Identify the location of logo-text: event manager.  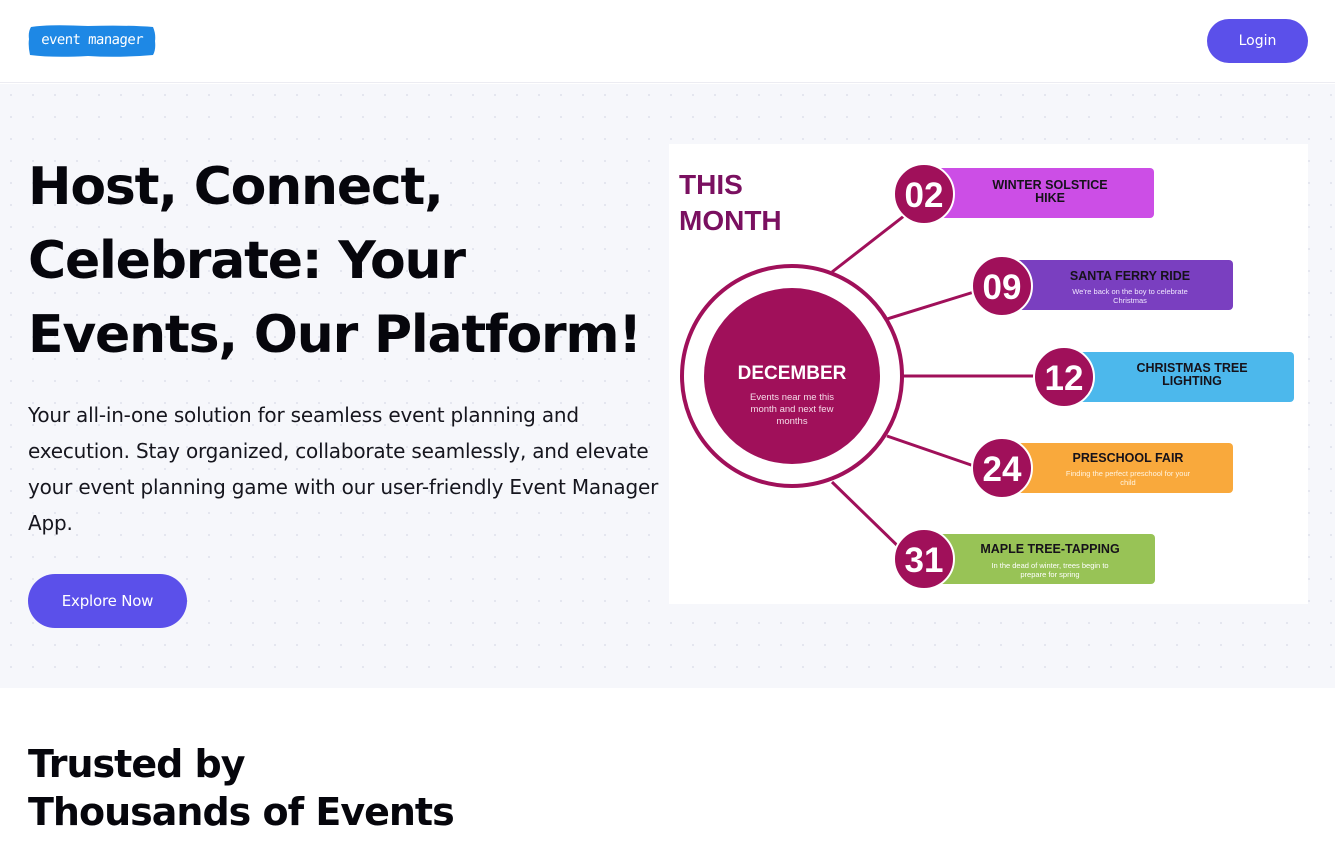
(92, 40).